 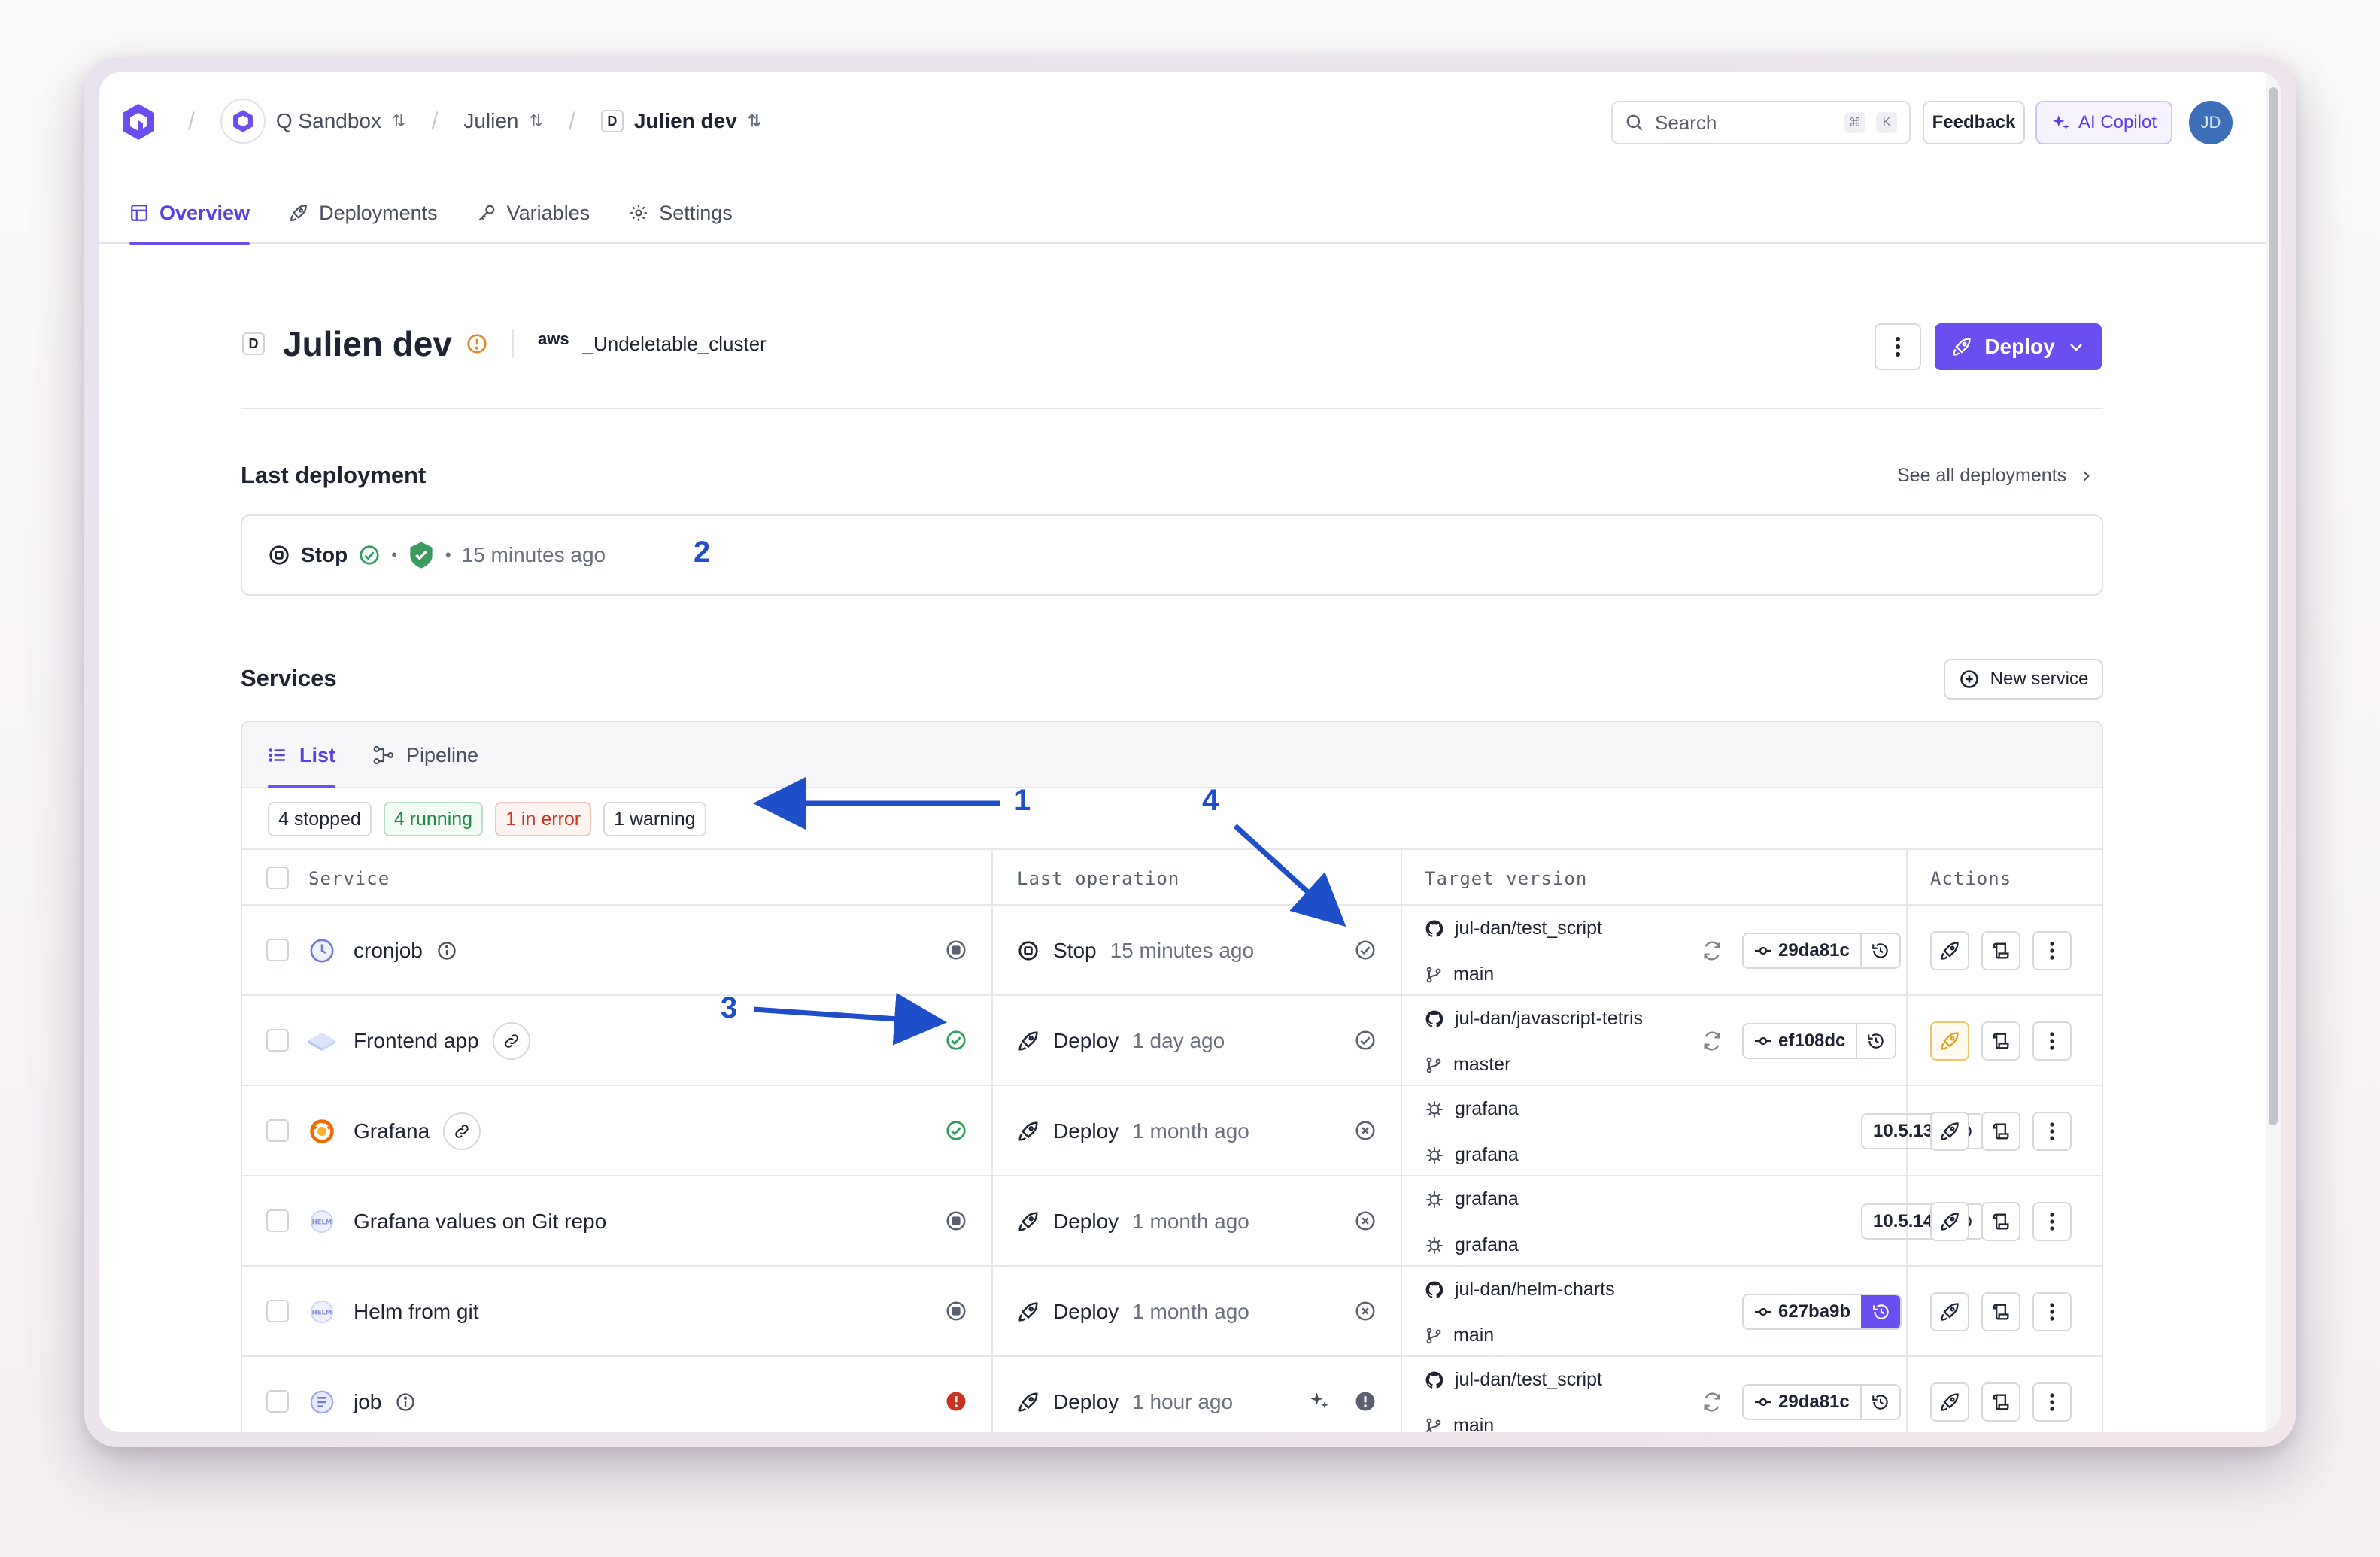 I want to click on scrollbar, so click(x=2273, y=752).